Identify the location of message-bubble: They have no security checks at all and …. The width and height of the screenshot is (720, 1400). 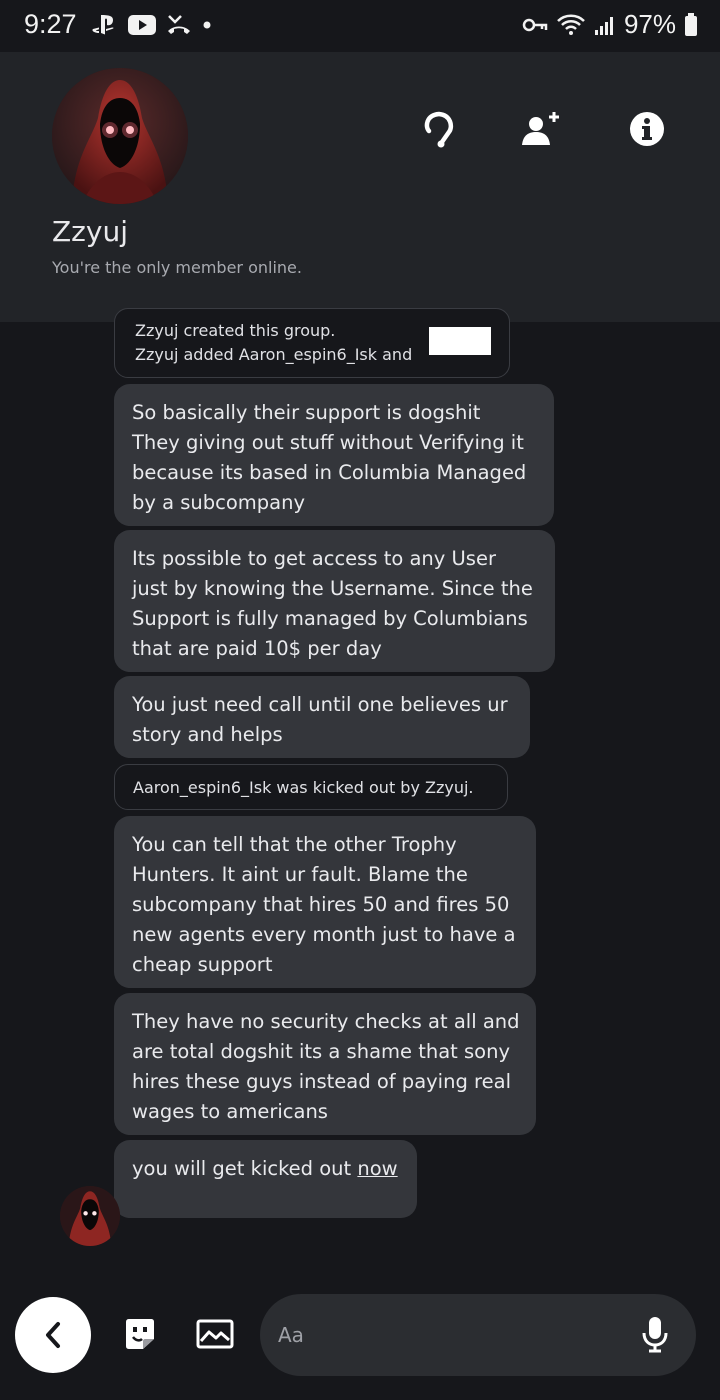
(325, 1064).